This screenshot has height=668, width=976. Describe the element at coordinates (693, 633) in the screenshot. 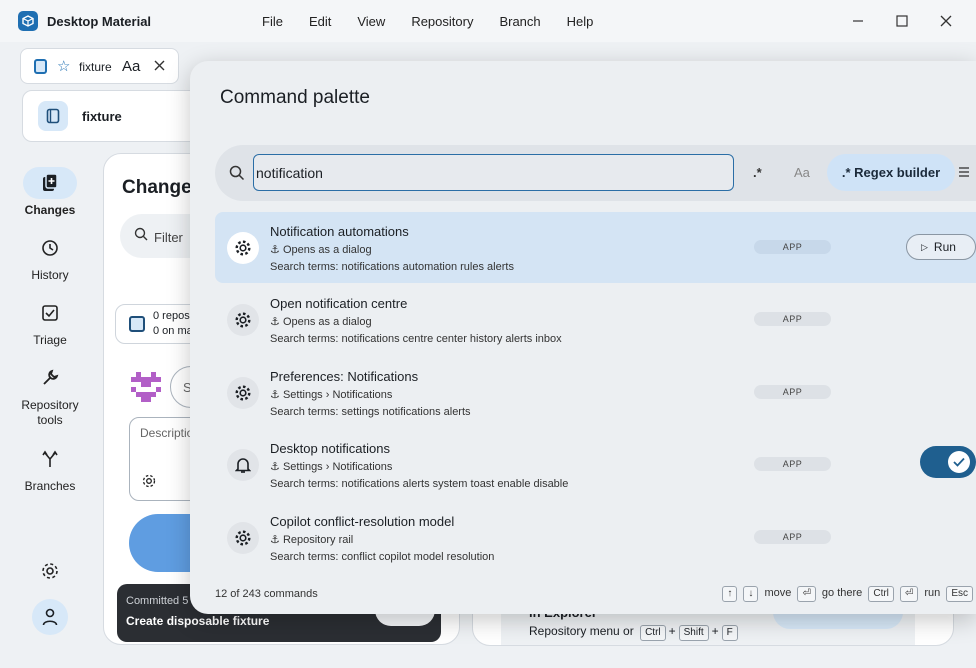

I see `key-shift: Shift` at that location.